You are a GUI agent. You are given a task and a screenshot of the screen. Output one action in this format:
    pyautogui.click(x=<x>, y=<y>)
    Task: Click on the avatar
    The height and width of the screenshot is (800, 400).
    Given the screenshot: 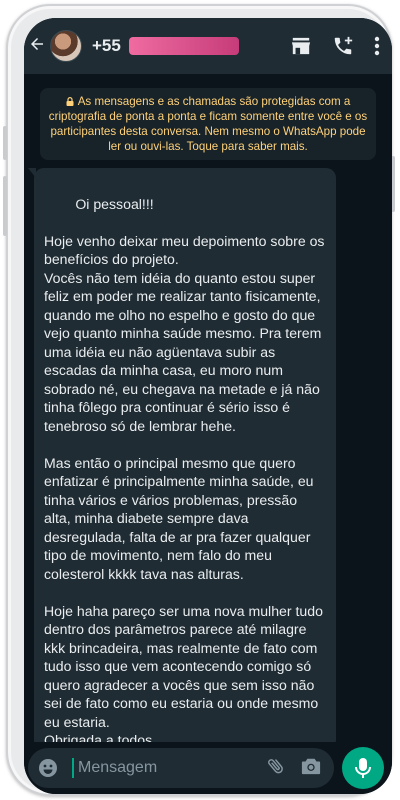 What is the action you would take?
    pyautogui.click(x=66, y=46)
    